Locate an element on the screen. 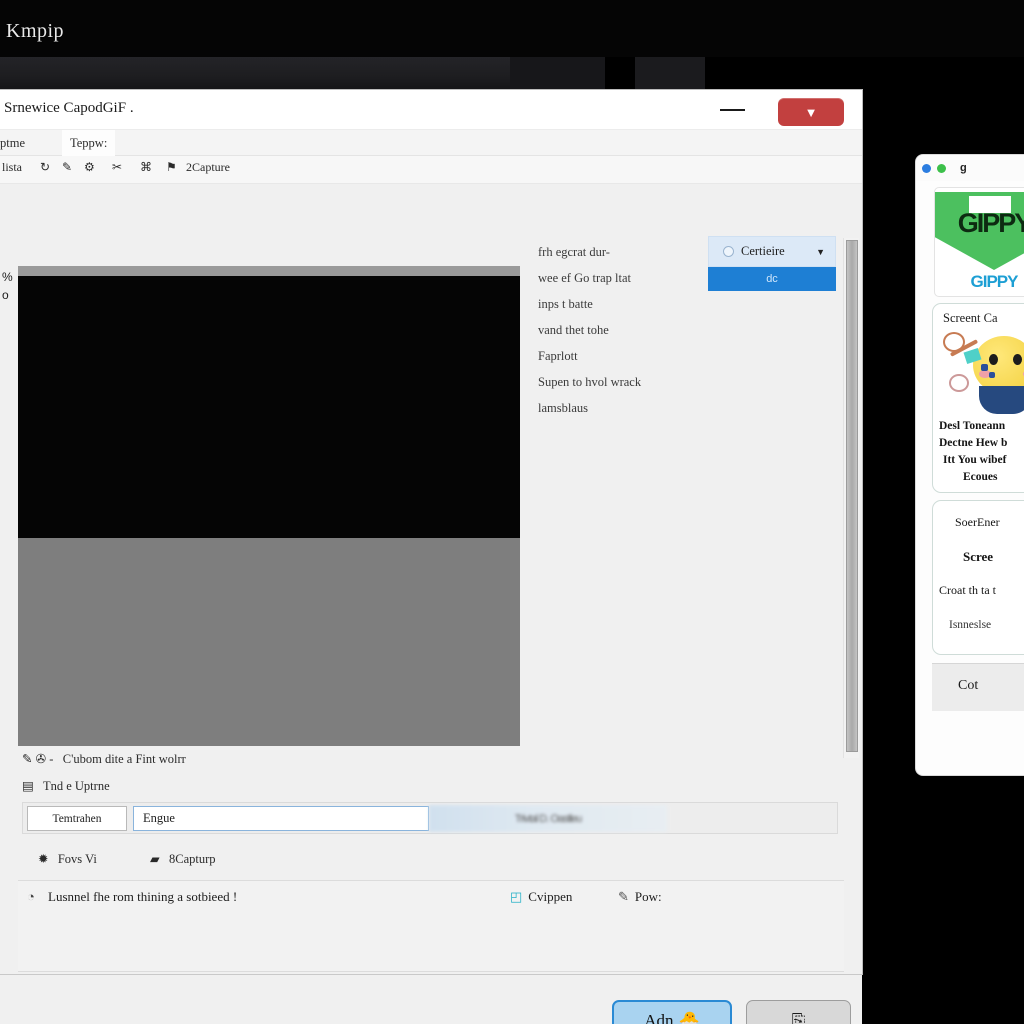 Image resolution: width=1024 pixels, height=1024 pixels. taskbar-segment-c is located at coordinates (670, 73).